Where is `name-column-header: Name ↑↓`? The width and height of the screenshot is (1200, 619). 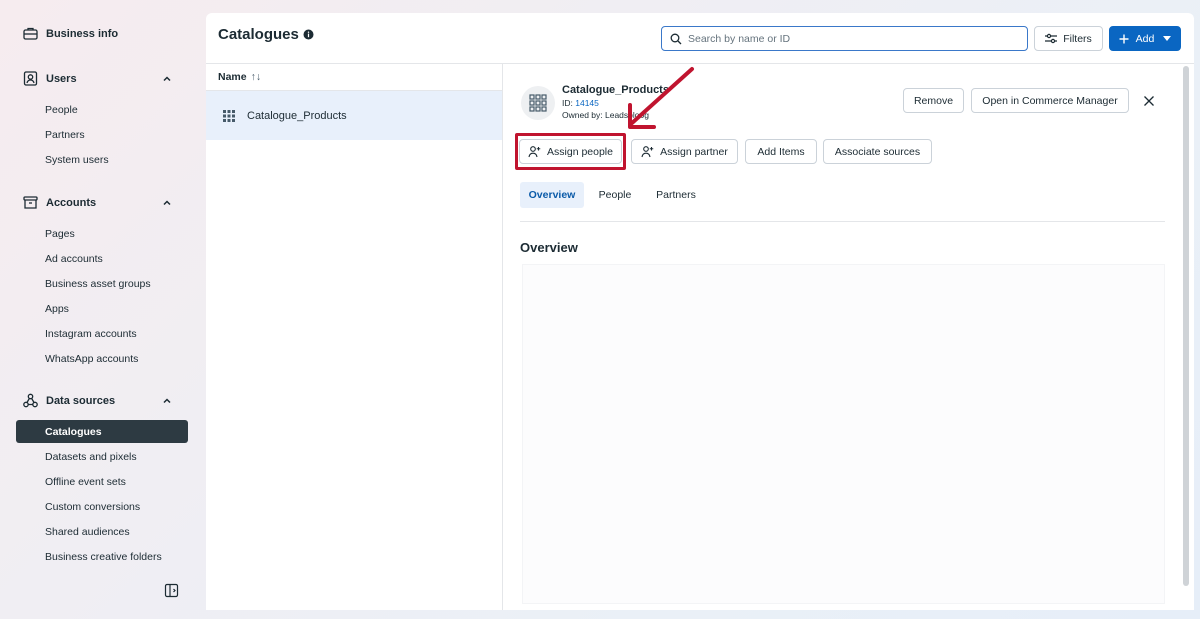 name-column-header: Name ↑↓ is located at coordinates (239, 77).